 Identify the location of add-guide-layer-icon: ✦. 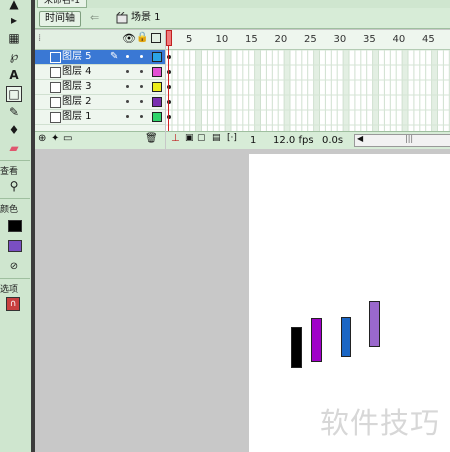
(55, 138).